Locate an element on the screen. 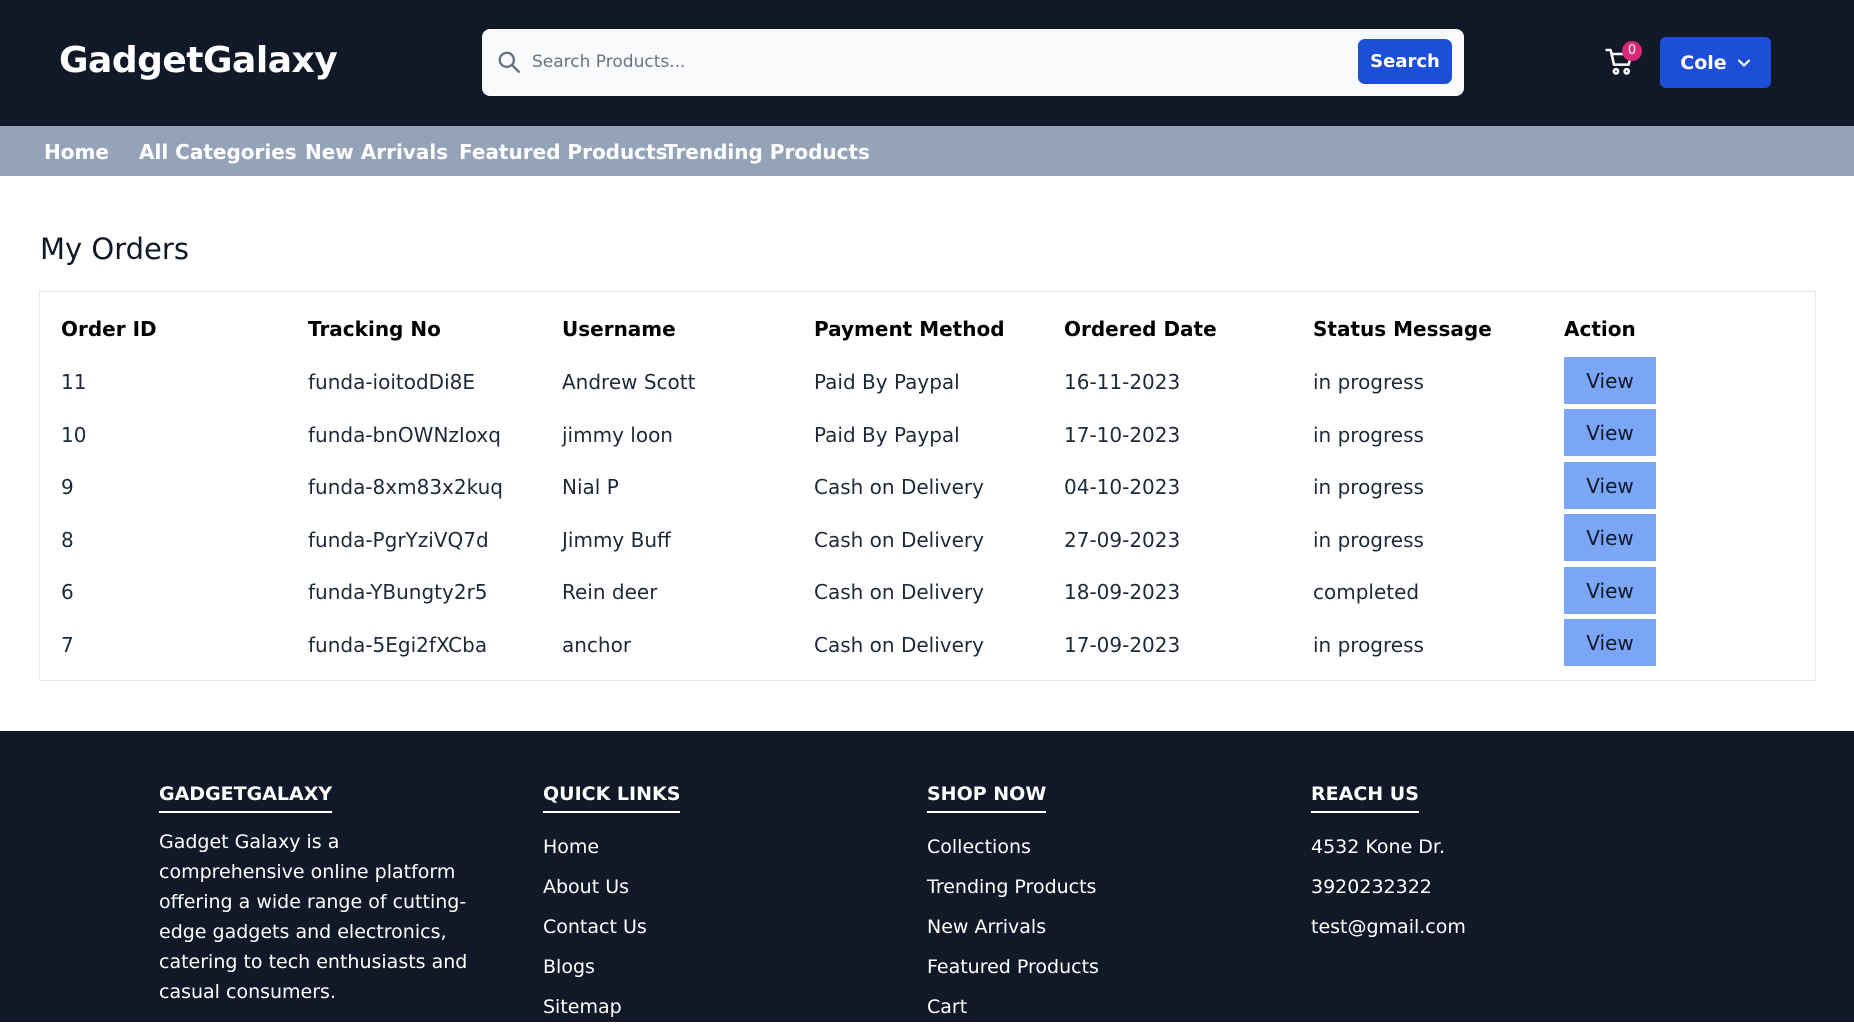 The width and height of the screenshot is (1854, 1027). username-cell: jimmy loon is located at coordinates (617, 435).